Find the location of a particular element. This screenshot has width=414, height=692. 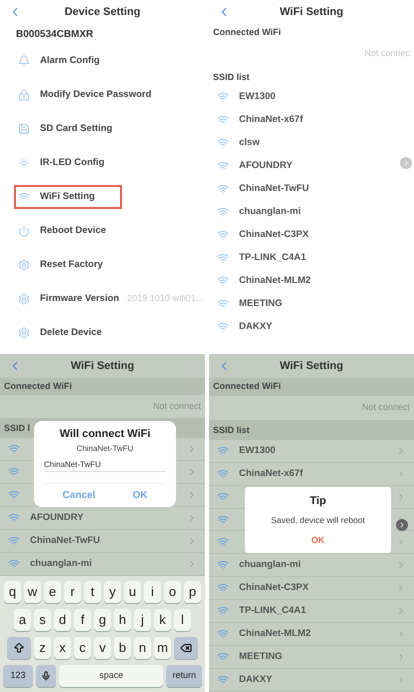

dialog-title: Will connect WiFi is located at coordinates (105, 434).